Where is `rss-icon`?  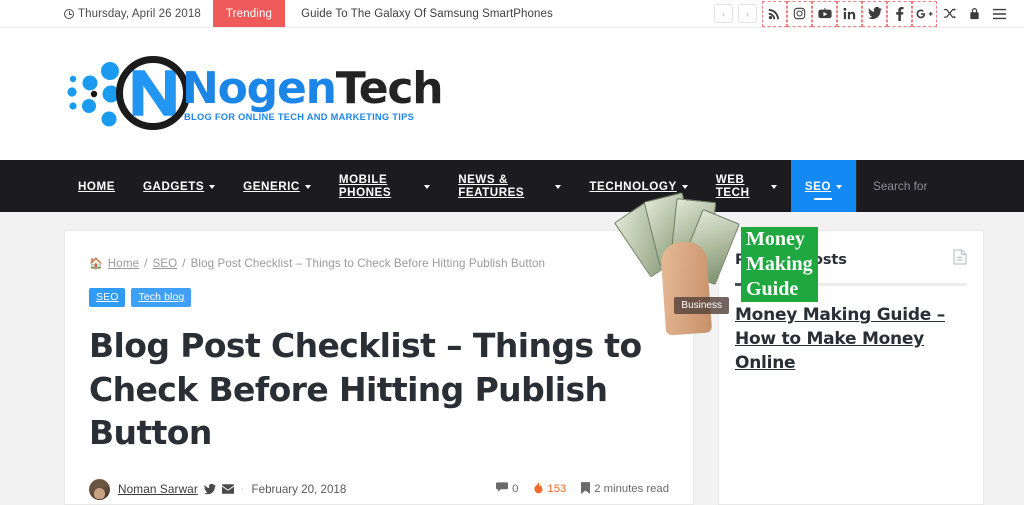 rss-icon is located at coordinates (774, 13).